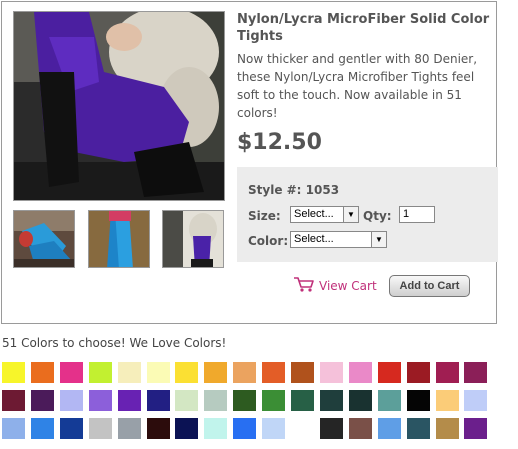 The height and width of the screenshot is (449, 518). What do you see at coordinates (429, 286) in the screenshot?
I see `add-to-cart-button: Add to Cart` at bounding box center [429, 286].